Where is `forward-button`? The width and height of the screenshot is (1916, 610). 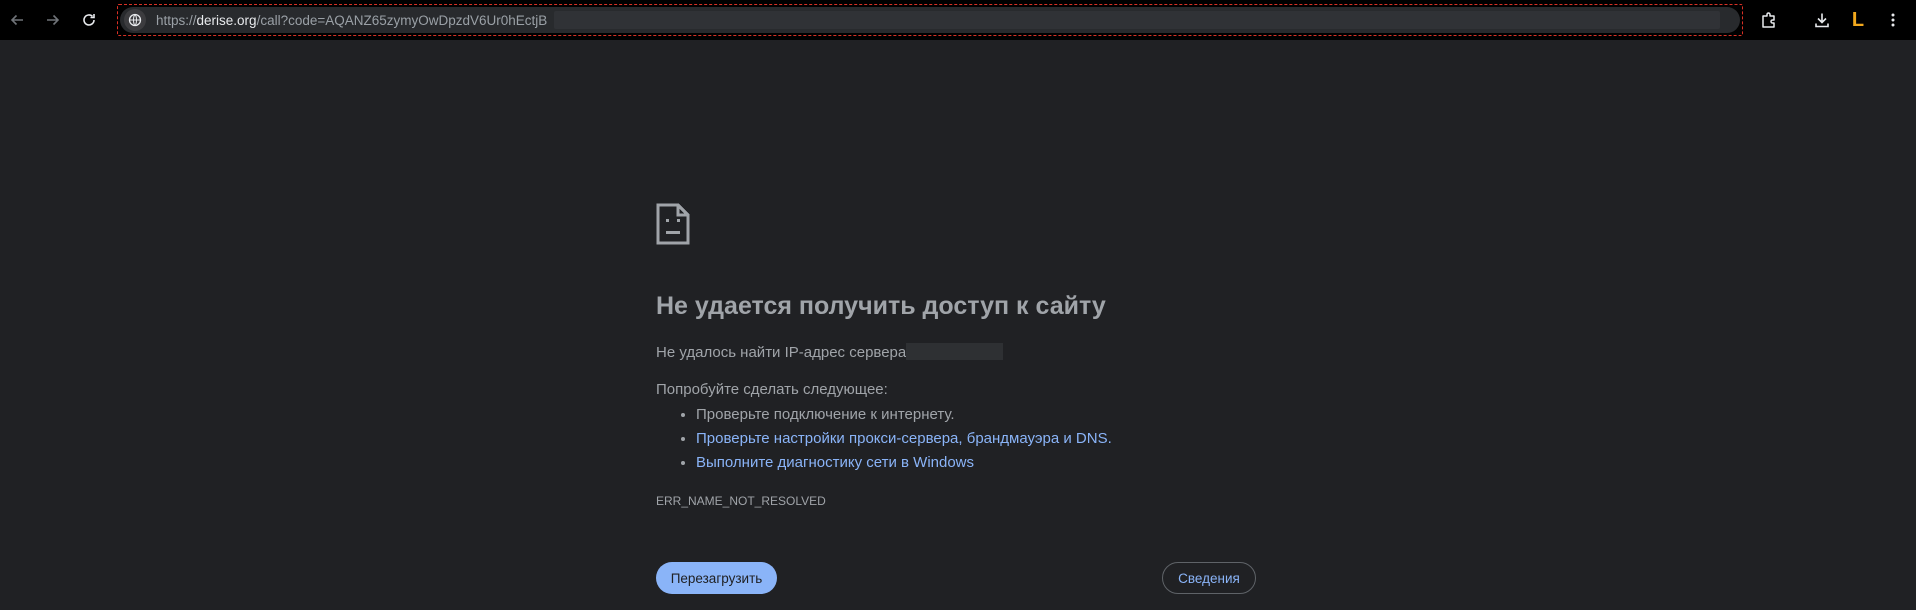
forward-button is located at coordinates (53, 20).